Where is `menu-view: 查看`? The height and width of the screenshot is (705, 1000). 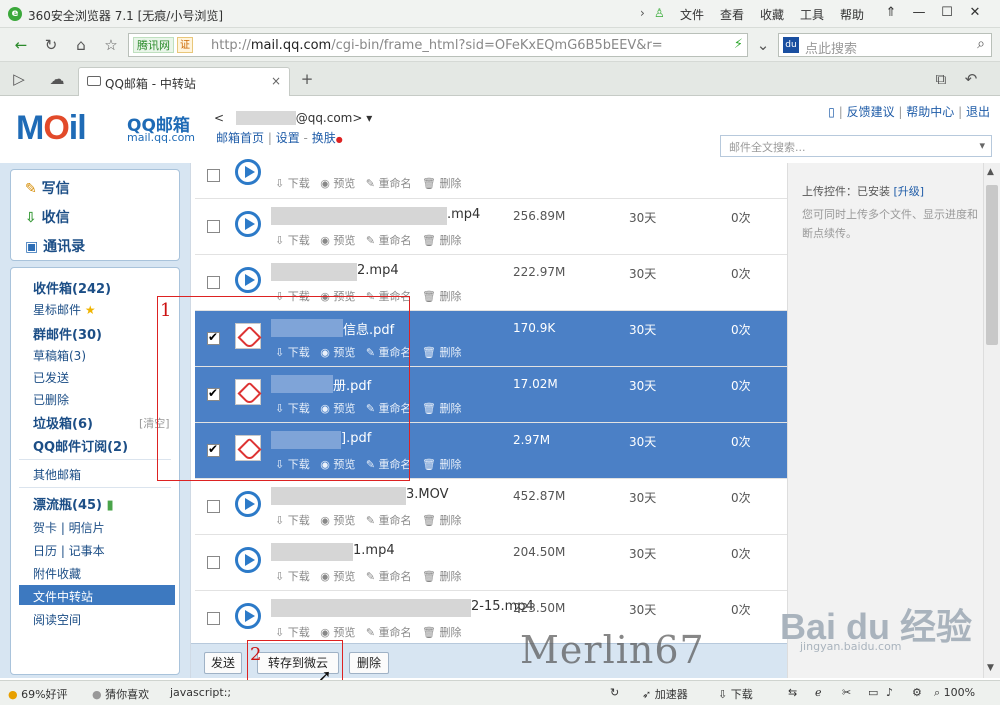
menu-view: 查看 is located at coordinates (732, 14).